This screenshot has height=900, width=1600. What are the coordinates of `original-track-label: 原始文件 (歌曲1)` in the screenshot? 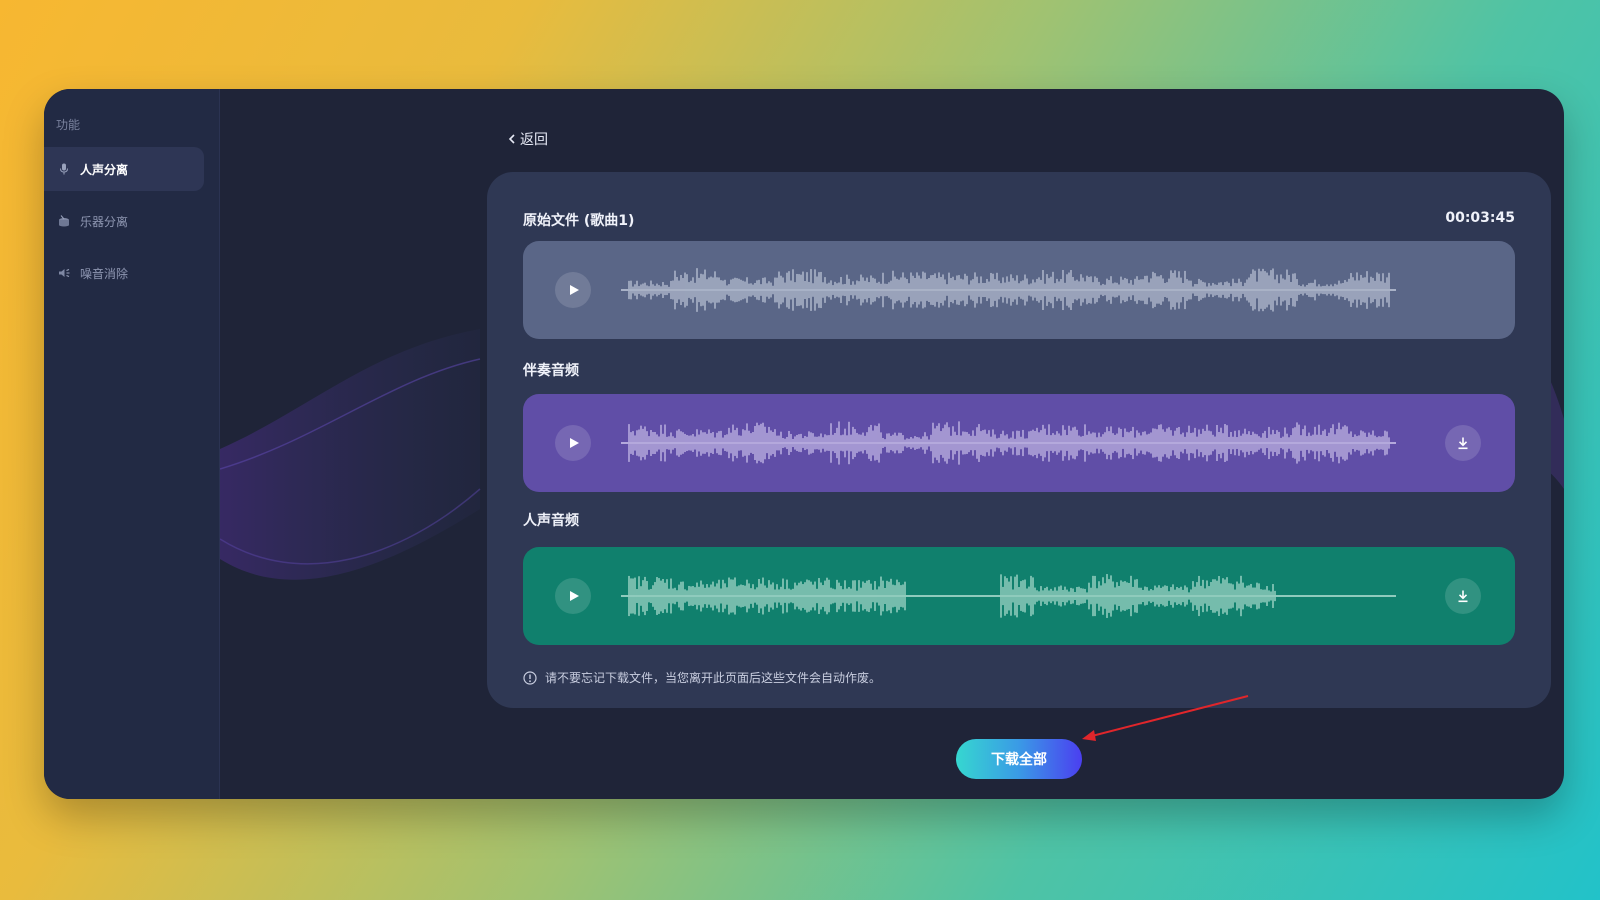 It's located at (579, 221).